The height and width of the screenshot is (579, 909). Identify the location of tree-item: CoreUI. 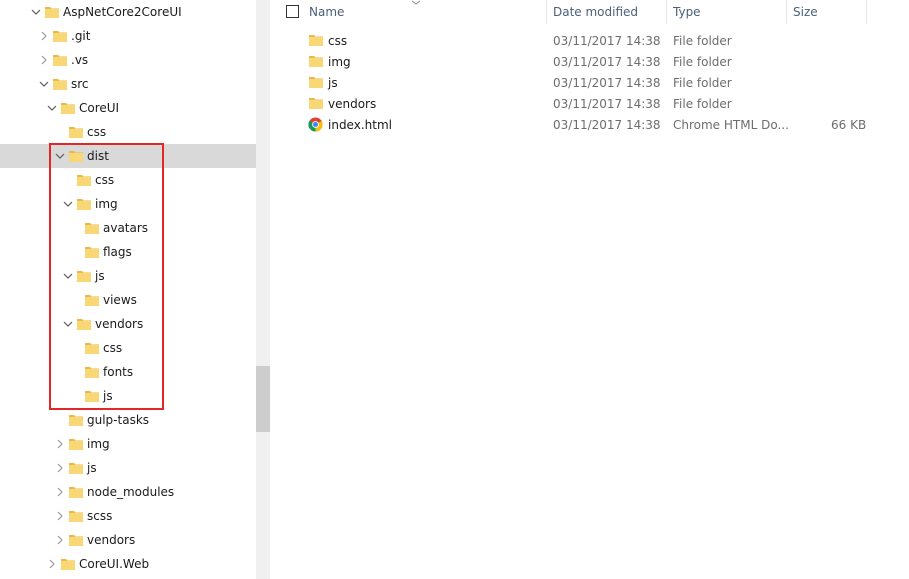
(128, 108).